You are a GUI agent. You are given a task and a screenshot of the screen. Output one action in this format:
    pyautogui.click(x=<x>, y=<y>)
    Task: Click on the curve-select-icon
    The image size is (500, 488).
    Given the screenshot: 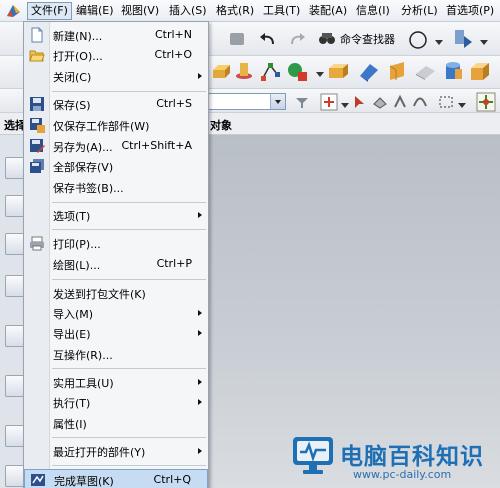 What is the action you would take?
    pyautogui.click(x=420, y=103)
    